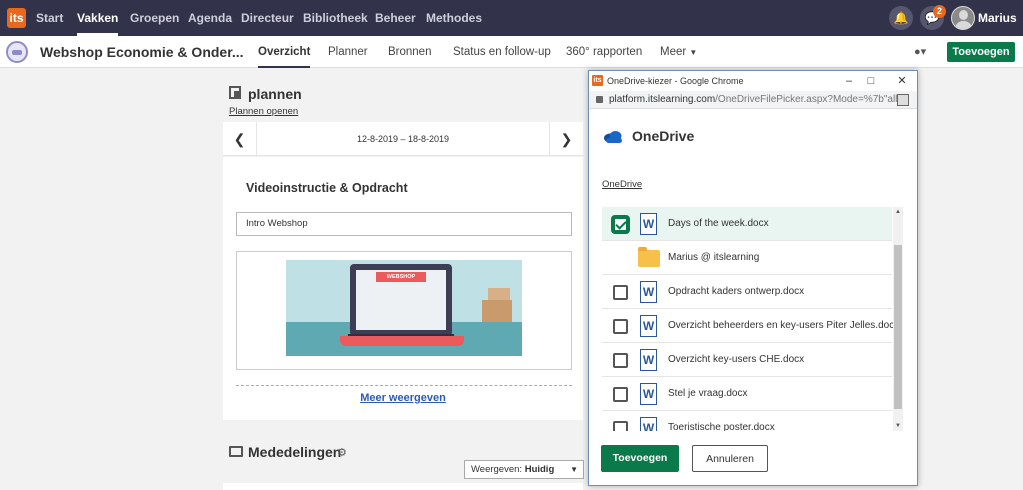 The width and height of the screenshot is (1023, 490). Describe the element at coordinates (708, 393) in the screenshot. I see `file-name: Stel je vraag.docx` at that location.